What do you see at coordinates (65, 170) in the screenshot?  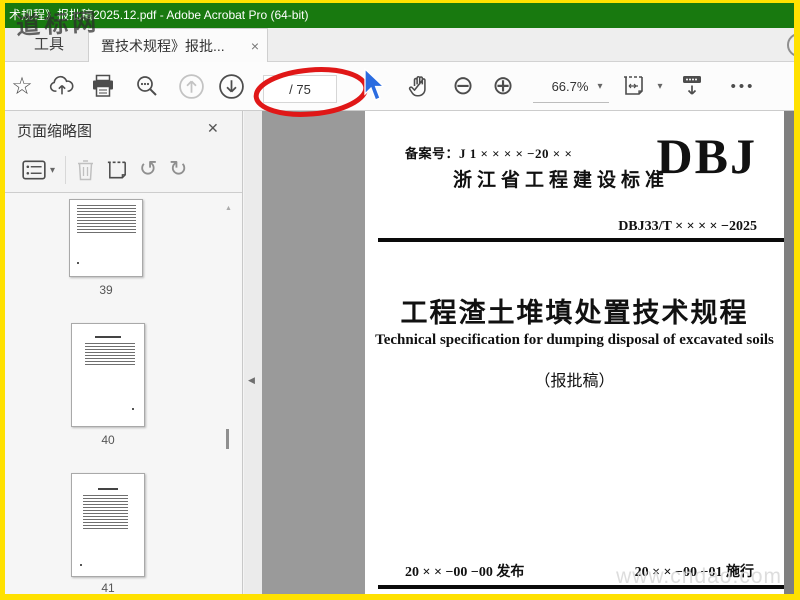 I see `toolbar-separator` at bounding box center [65, 170].